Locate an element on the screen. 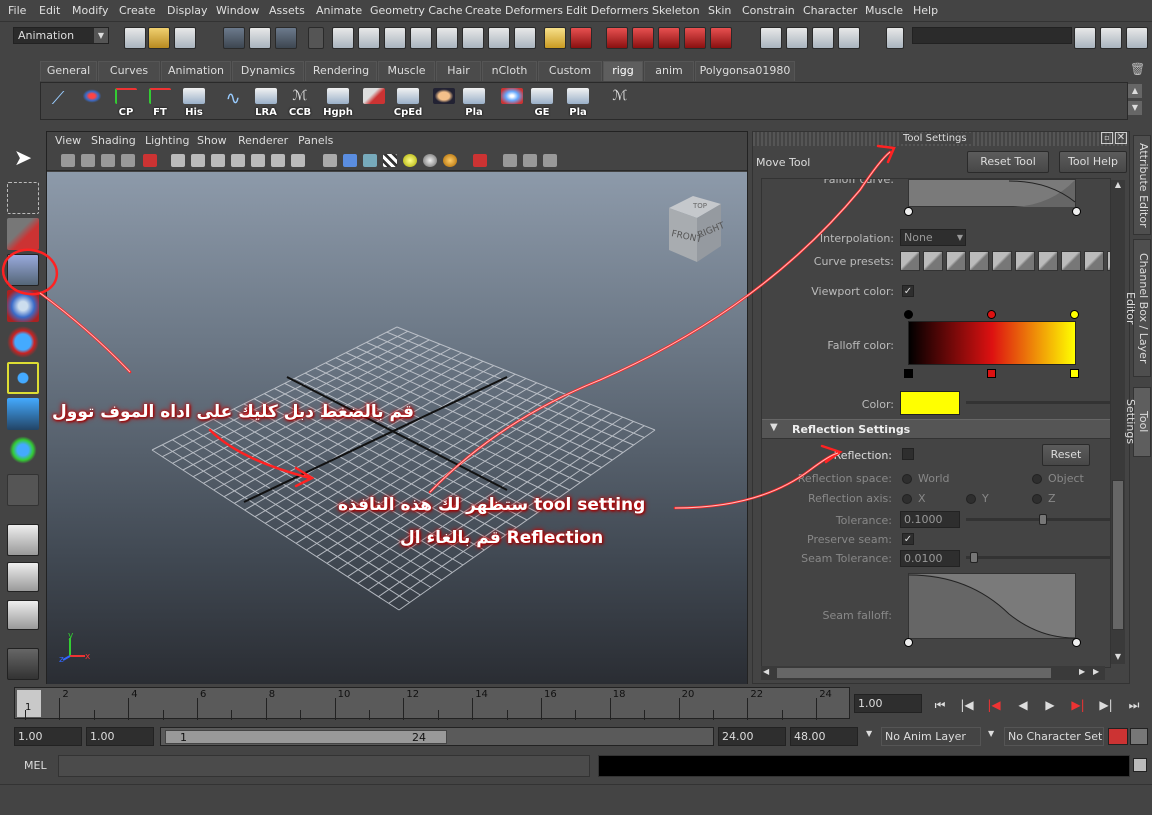  annotation-arrow-to-viewport is located at coordinates (261, 458).